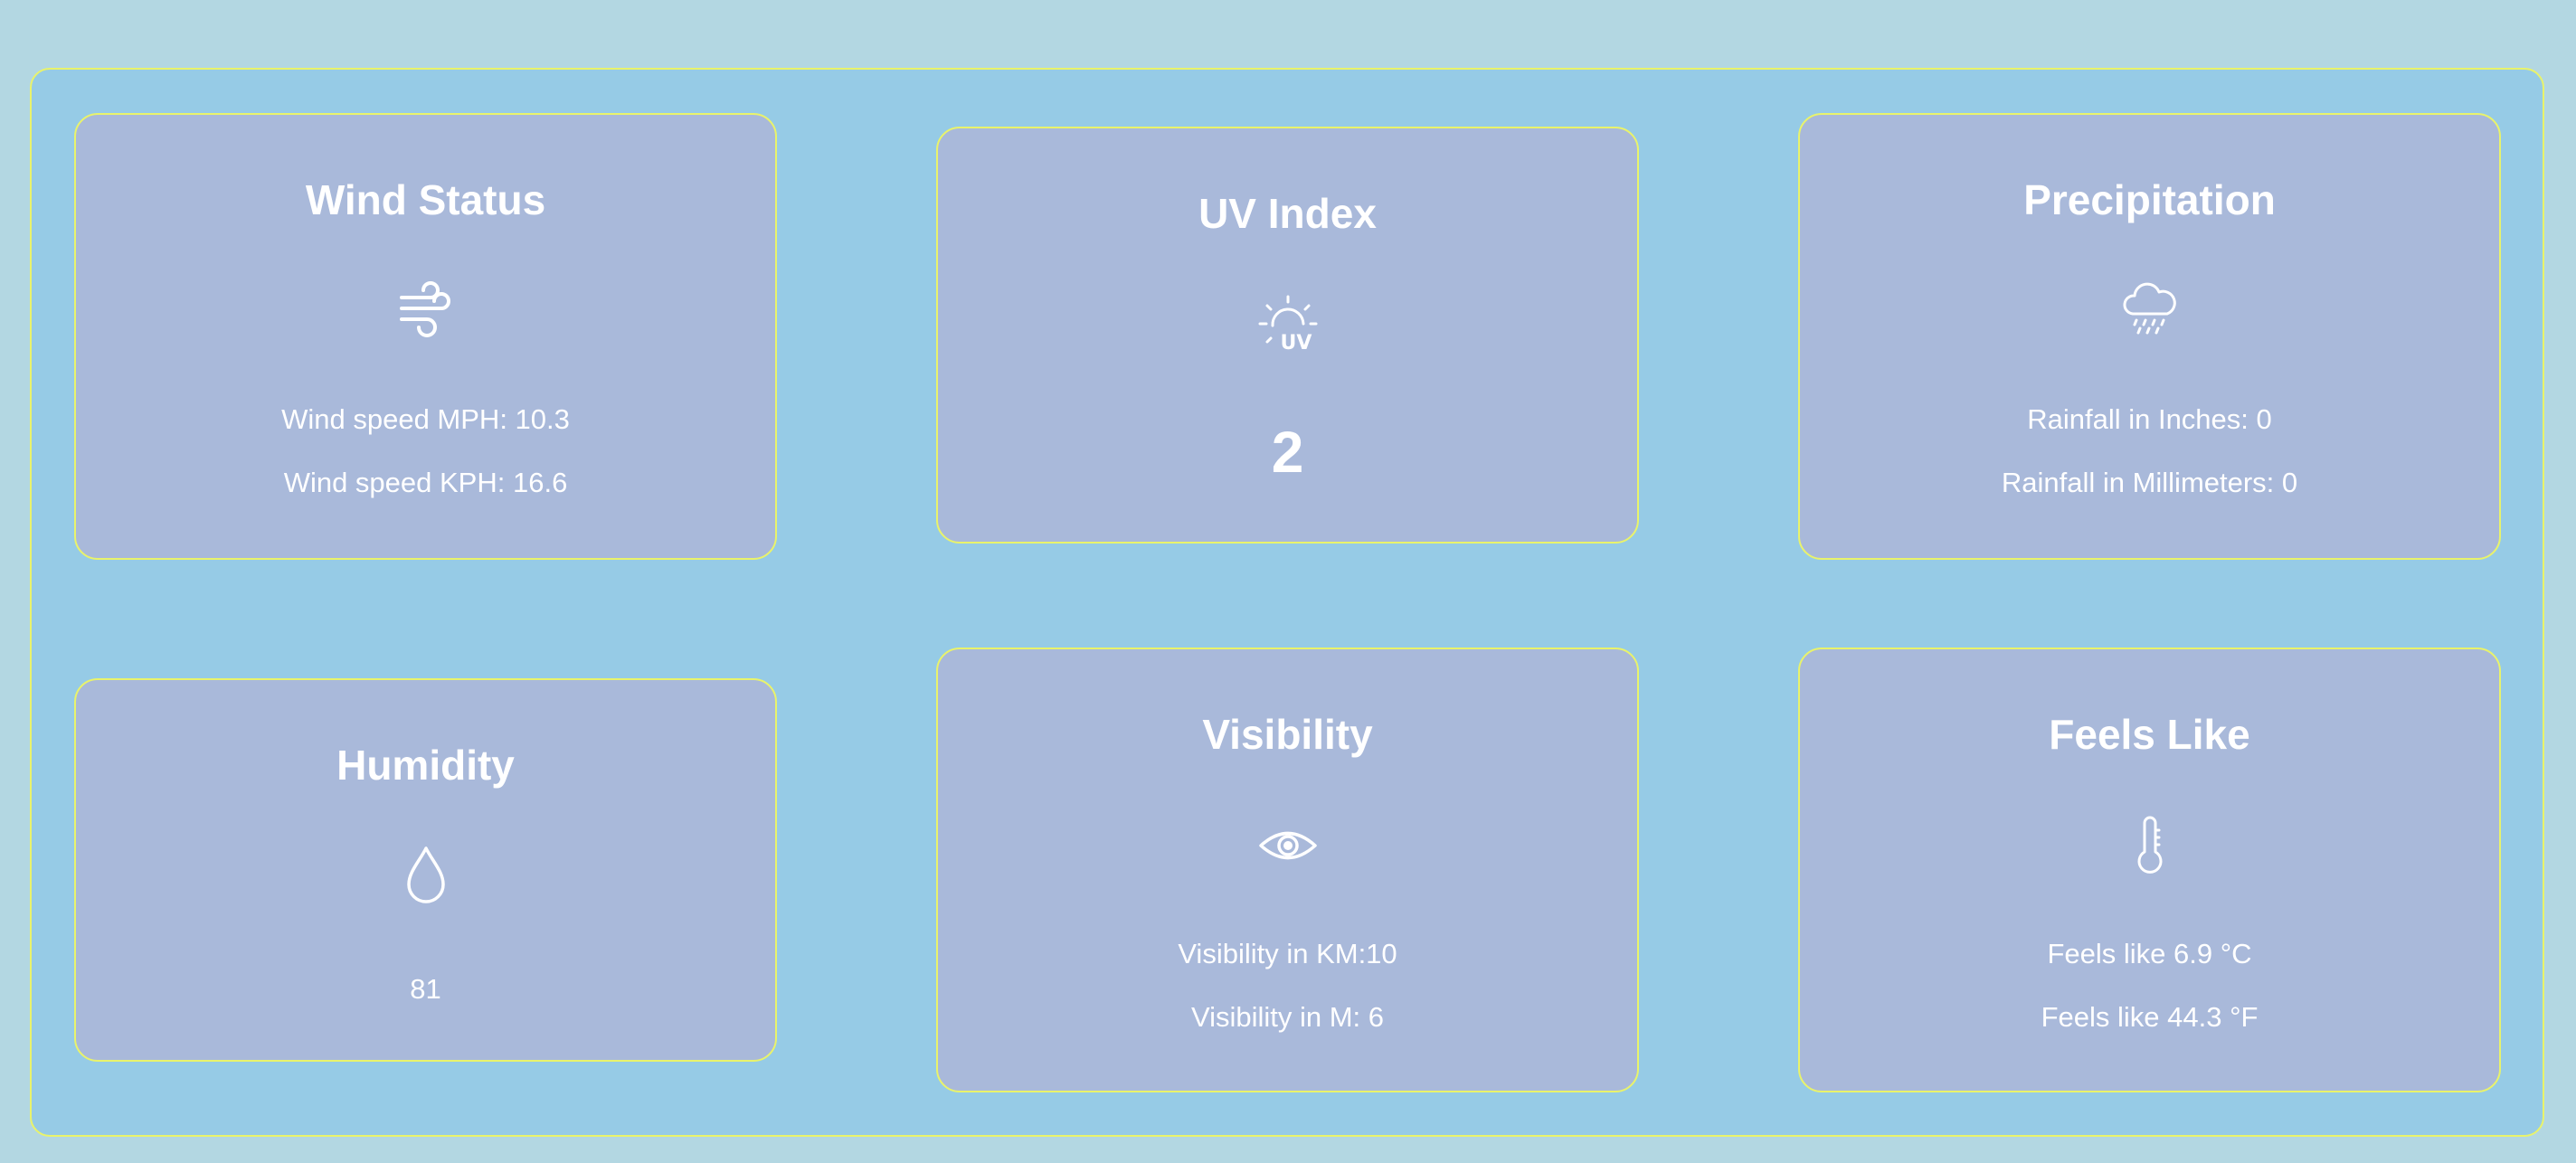 Image resolution: width=2576 pixels, height=1163 pixels. I want to click on card-title: Wind Status, so click(425, 199).